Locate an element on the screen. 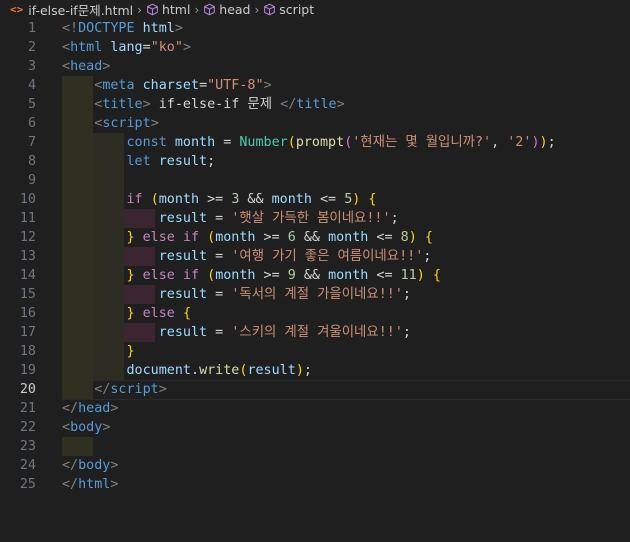  code-line: 1 <!DOCTYPE html> is located at coordinates (315, 28).